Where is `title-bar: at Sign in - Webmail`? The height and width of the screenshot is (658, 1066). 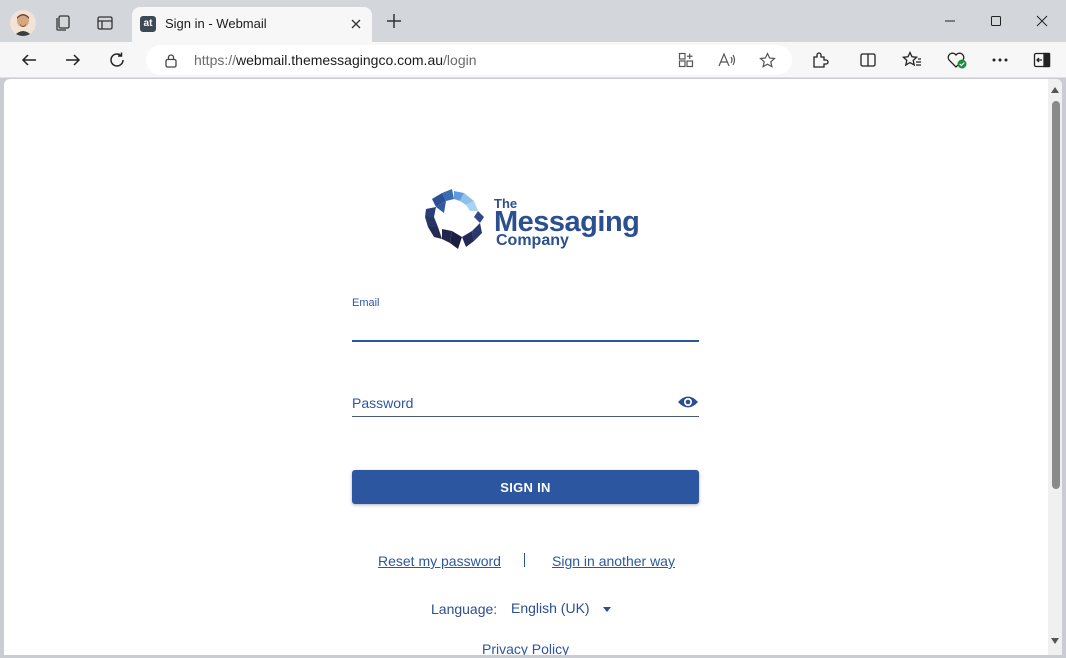 title-bar: at Sign in - Webmail is located at coordinates (533, 21).